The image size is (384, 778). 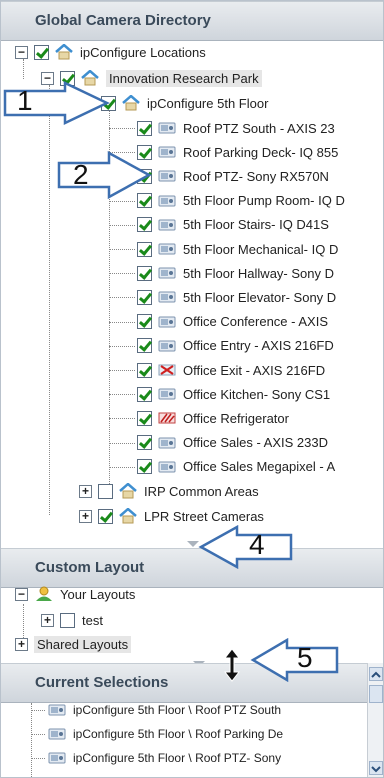 I want to click on layout-checkbox, so click(x=67, y=620).